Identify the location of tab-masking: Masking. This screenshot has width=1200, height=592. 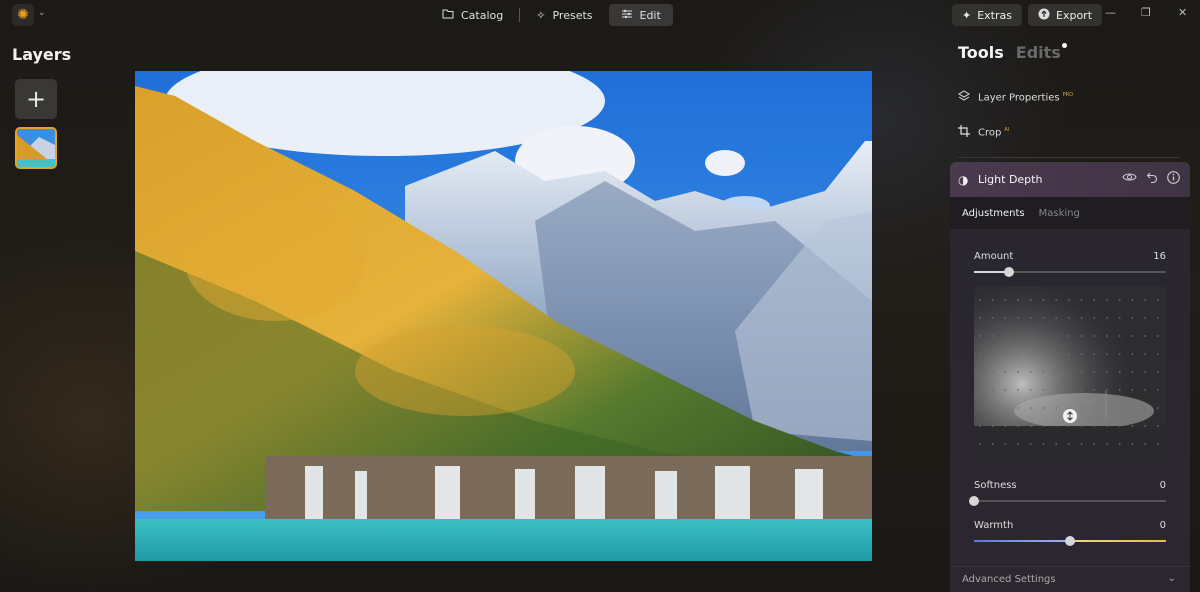
(1059, 218).